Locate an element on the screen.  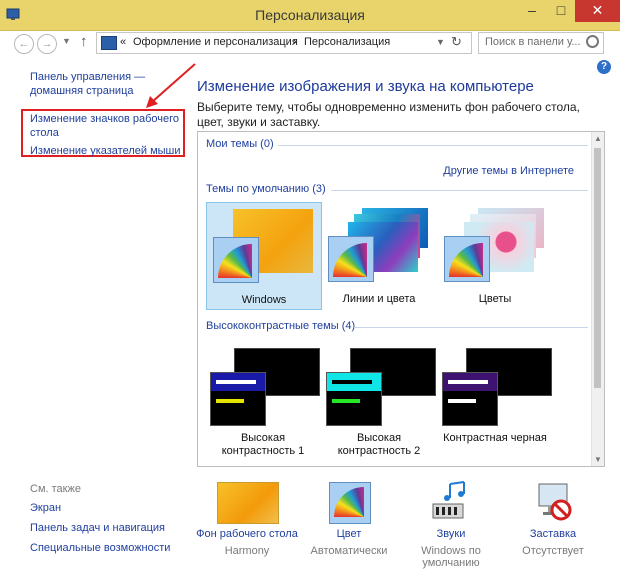
breadcrumb-personalization: Персонализация is located at coordinates (347, 42).